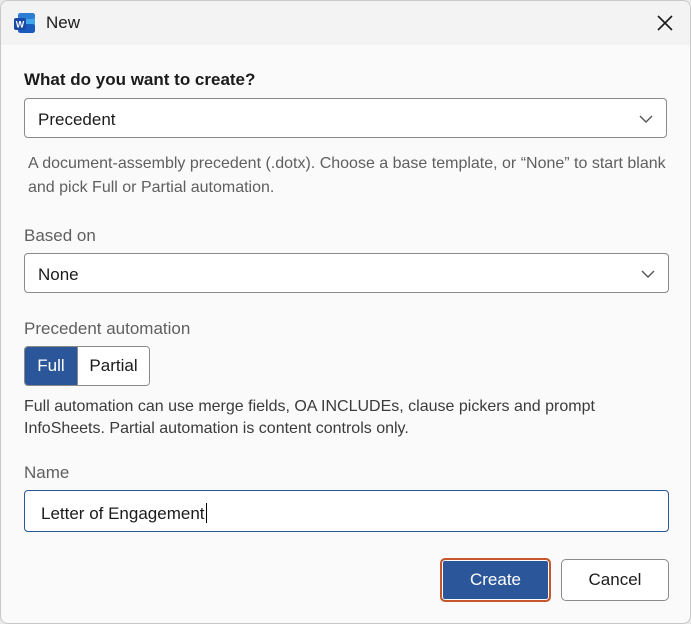 The image size is (691, 624). I want to click on based-on-value: None, so click(58, 274).